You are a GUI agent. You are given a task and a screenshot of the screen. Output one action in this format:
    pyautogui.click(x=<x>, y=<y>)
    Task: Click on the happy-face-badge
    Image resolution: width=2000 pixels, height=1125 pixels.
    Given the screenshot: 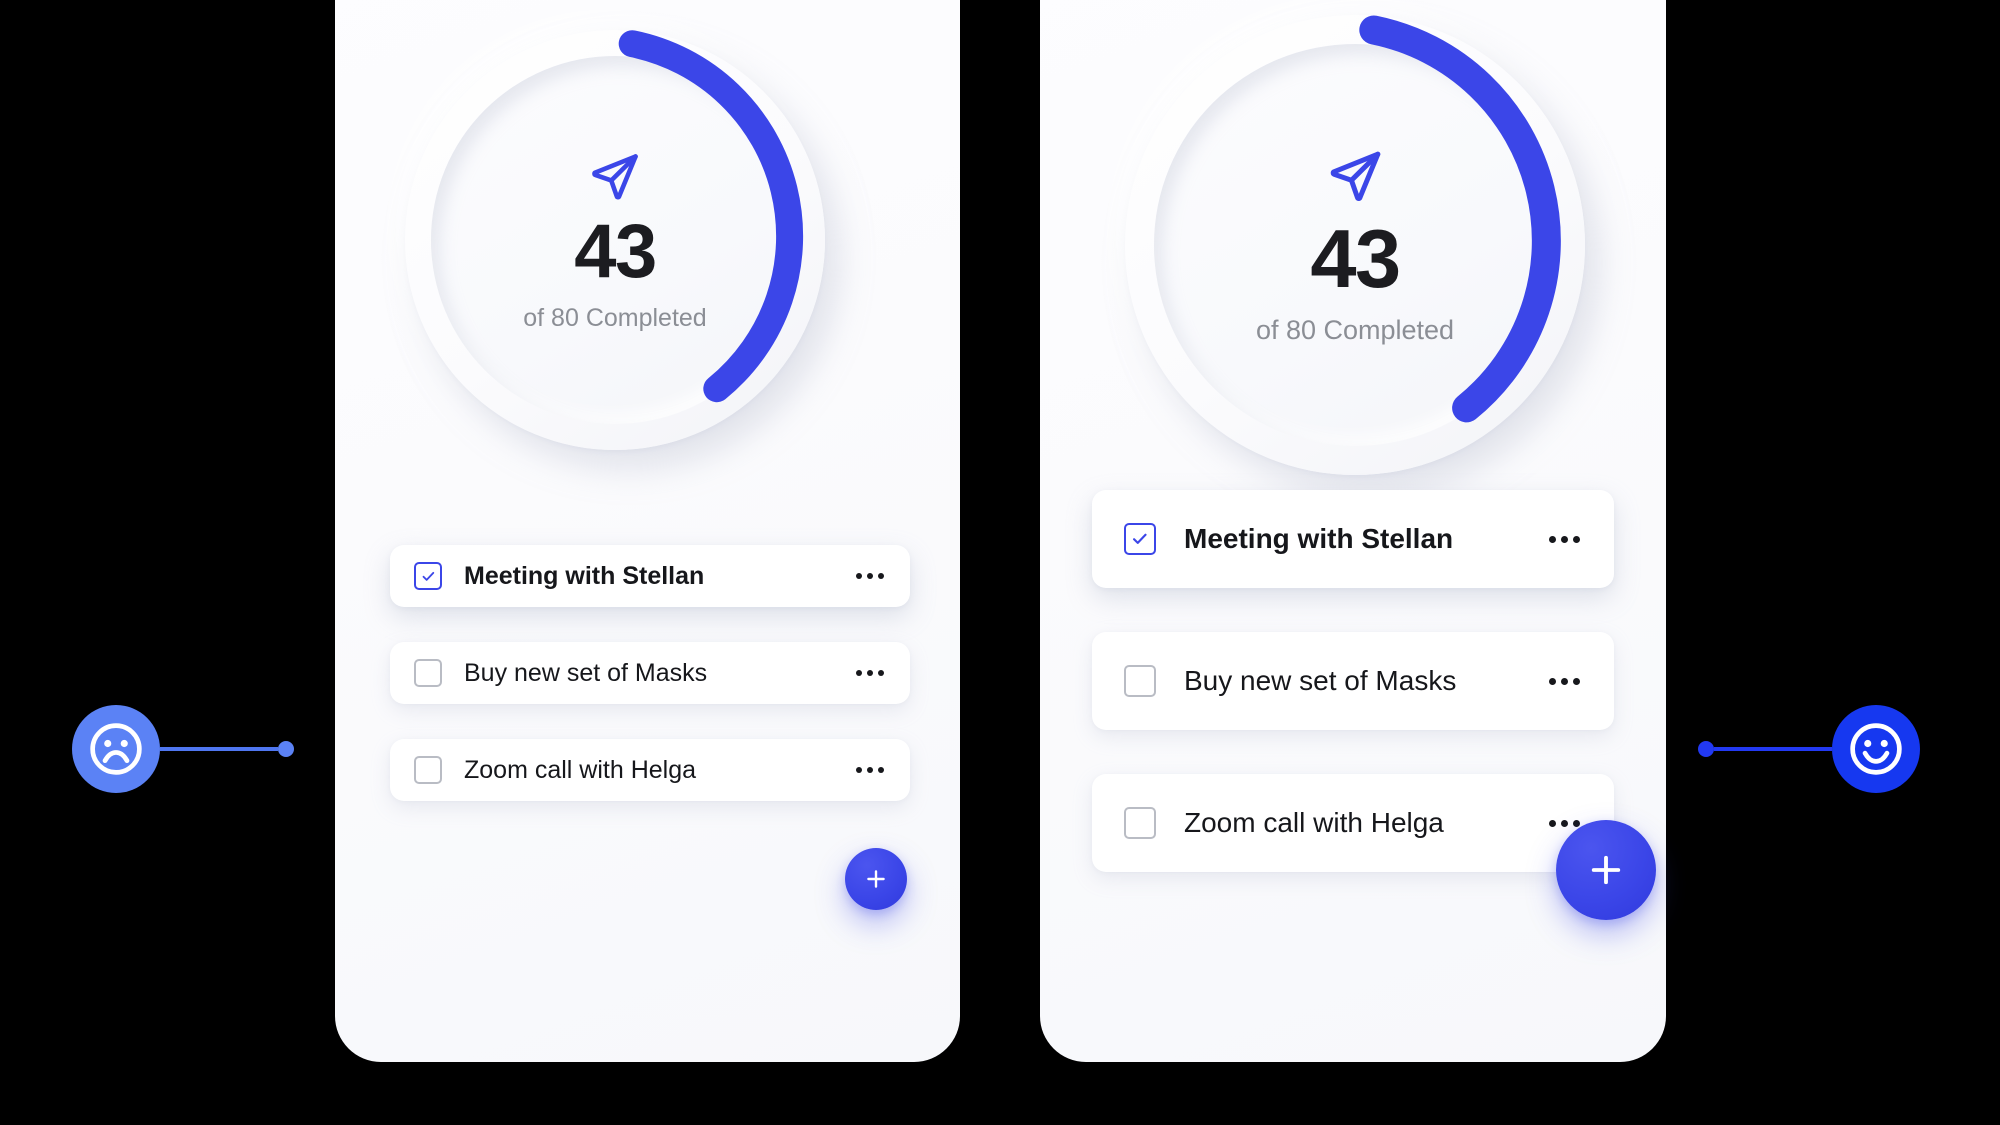 What is the action you would take?
    pyautogui.click(x=1876, y=749)
    